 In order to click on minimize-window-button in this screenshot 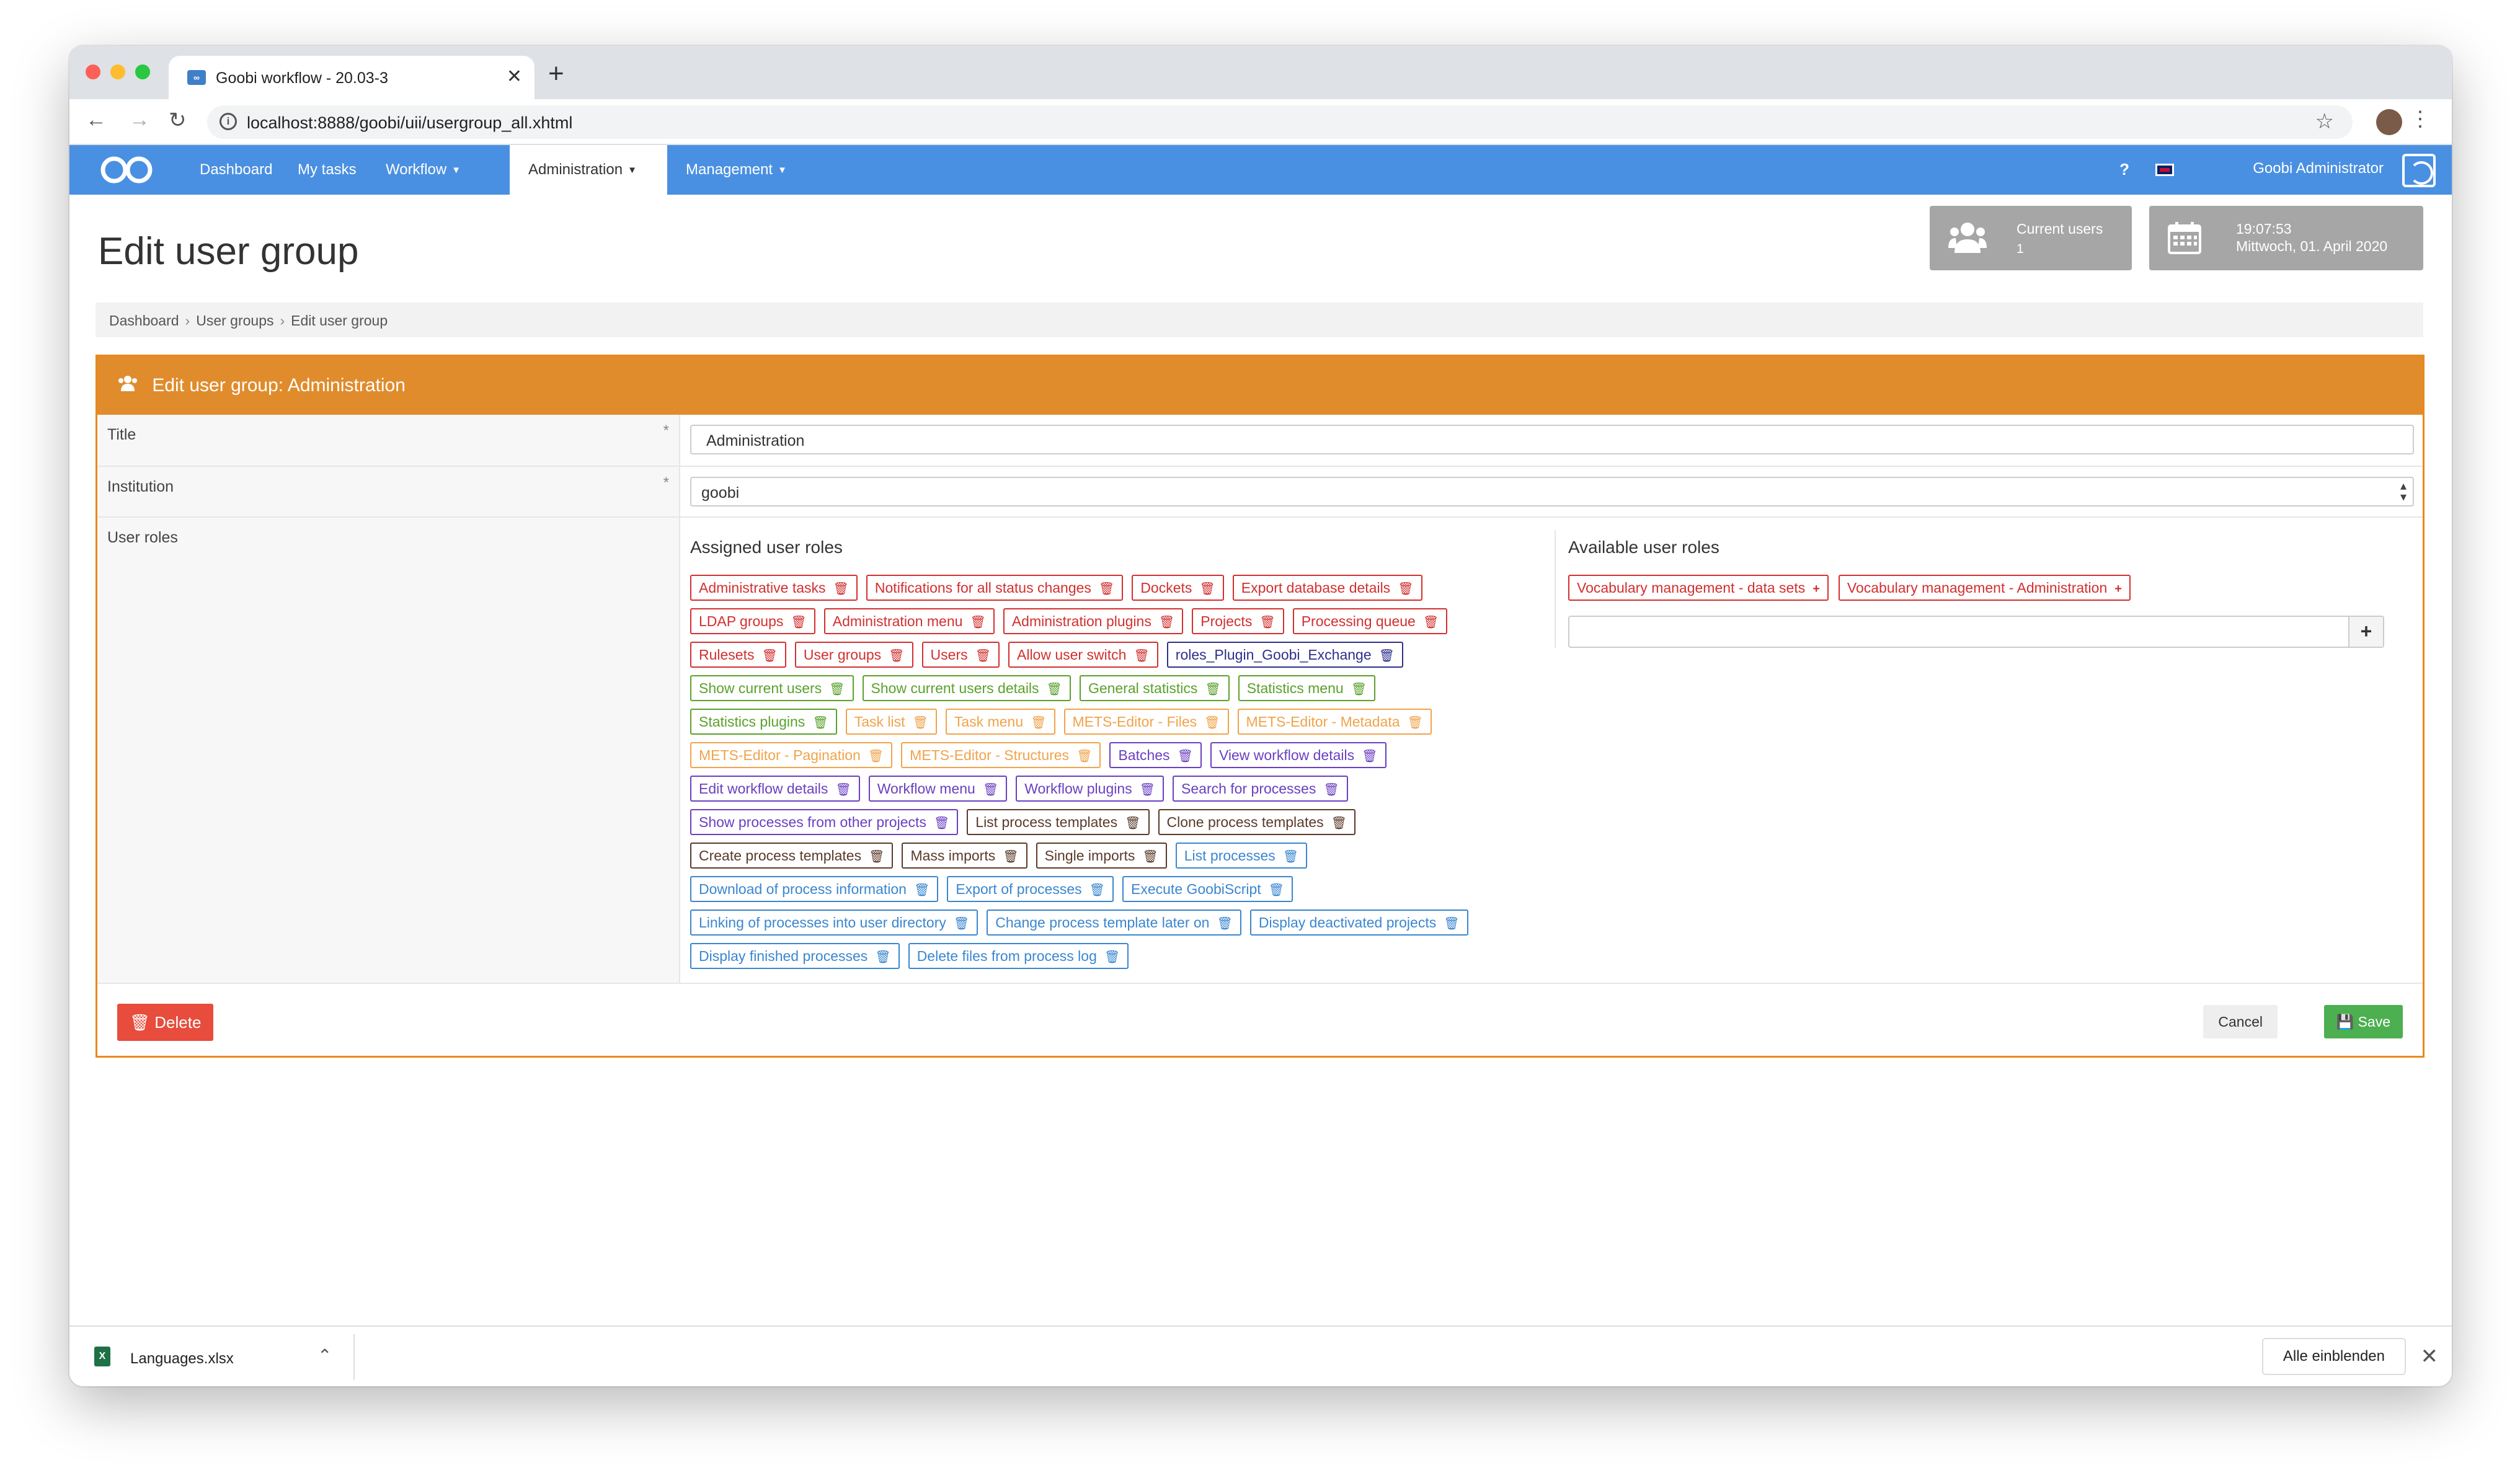, I will do `click(117, 71)`.